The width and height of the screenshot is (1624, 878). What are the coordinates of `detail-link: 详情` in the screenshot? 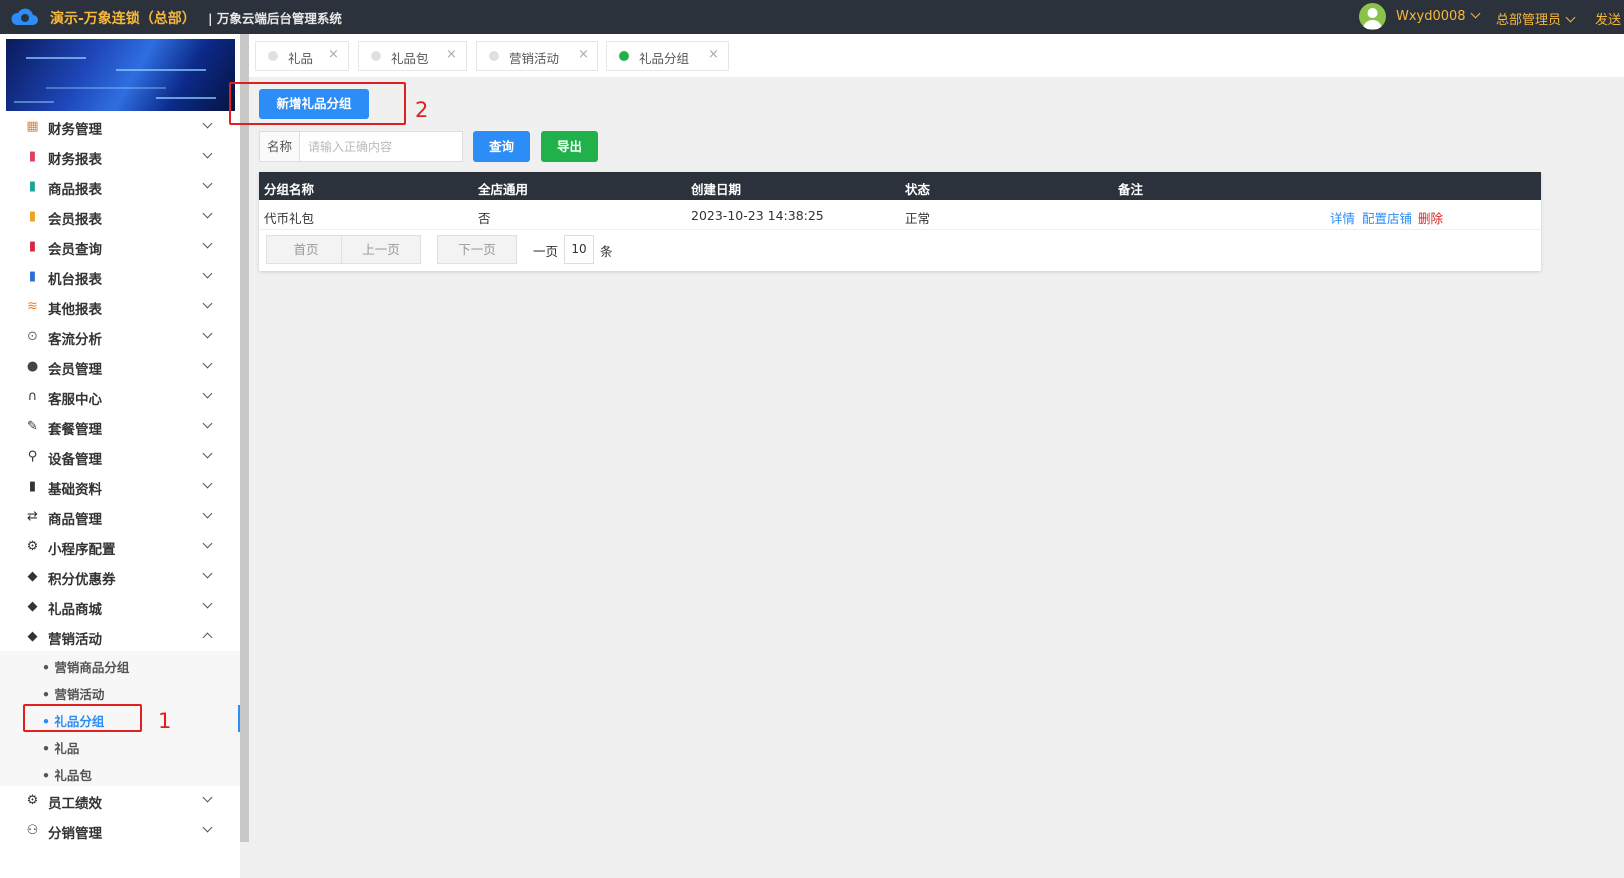 It's located at (1342, 217).